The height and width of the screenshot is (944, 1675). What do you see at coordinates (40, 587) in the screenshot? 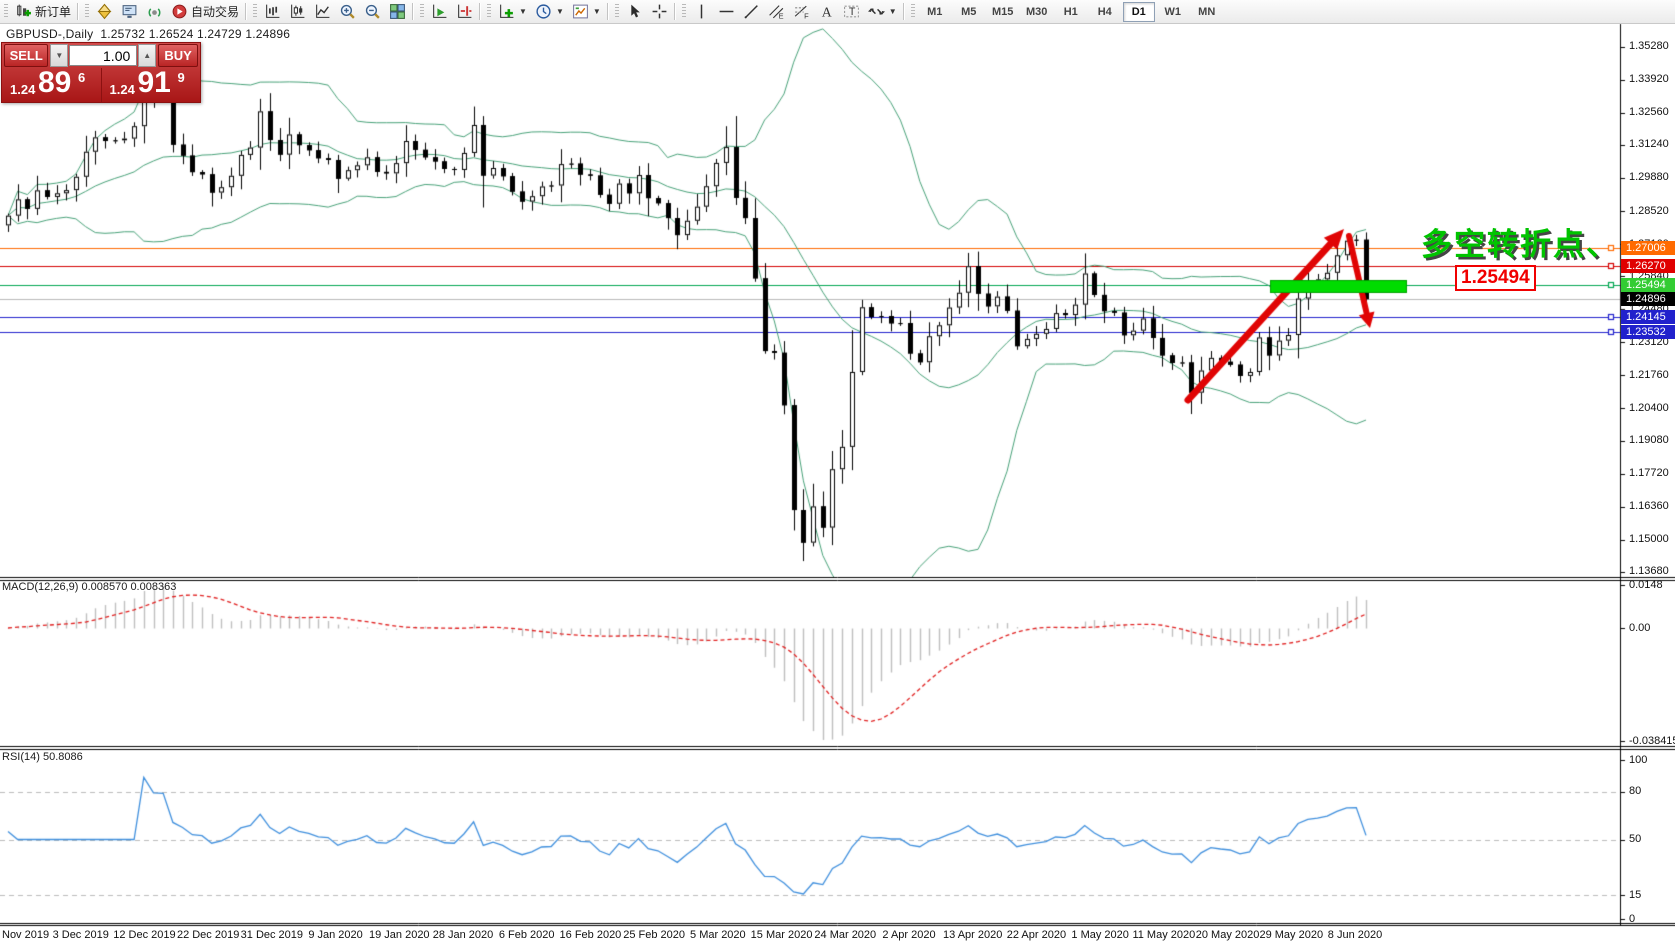
I see `macd-name: MACD(12,26,9)` at bounding box center [40, 587].